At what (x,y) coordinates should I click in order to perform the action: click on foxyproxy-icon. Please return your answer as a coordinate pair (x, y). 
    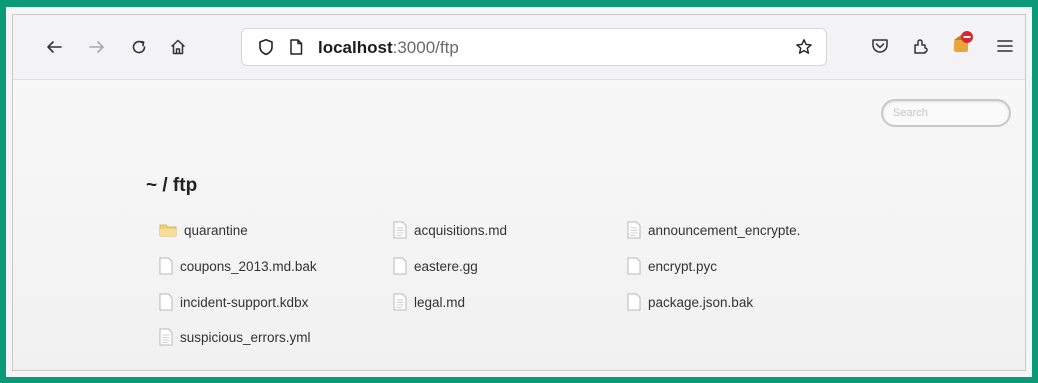
    Looking at the image, I should click on (964, 43).